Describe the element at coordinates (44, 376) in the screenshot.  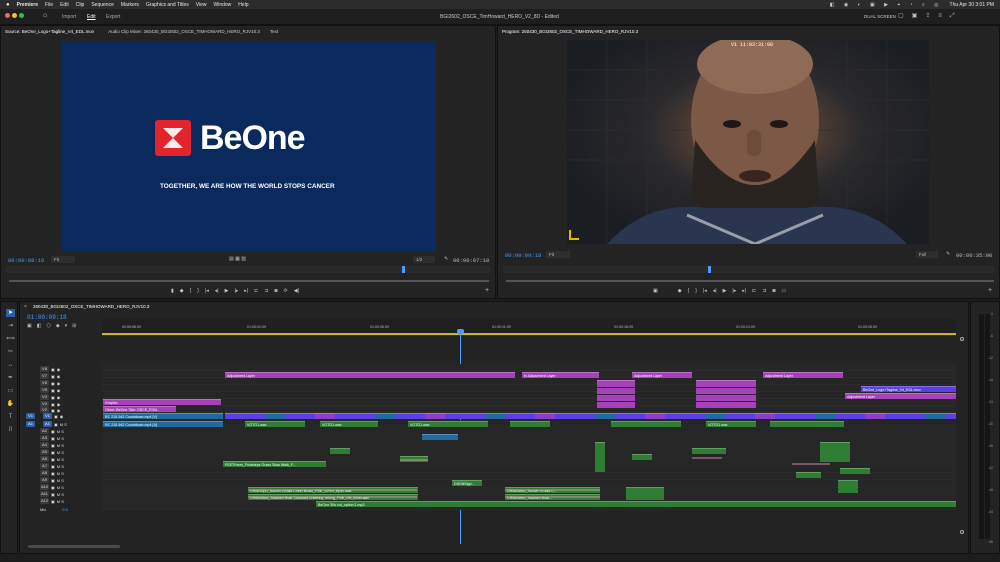
I see `track-label: V7` at that location.